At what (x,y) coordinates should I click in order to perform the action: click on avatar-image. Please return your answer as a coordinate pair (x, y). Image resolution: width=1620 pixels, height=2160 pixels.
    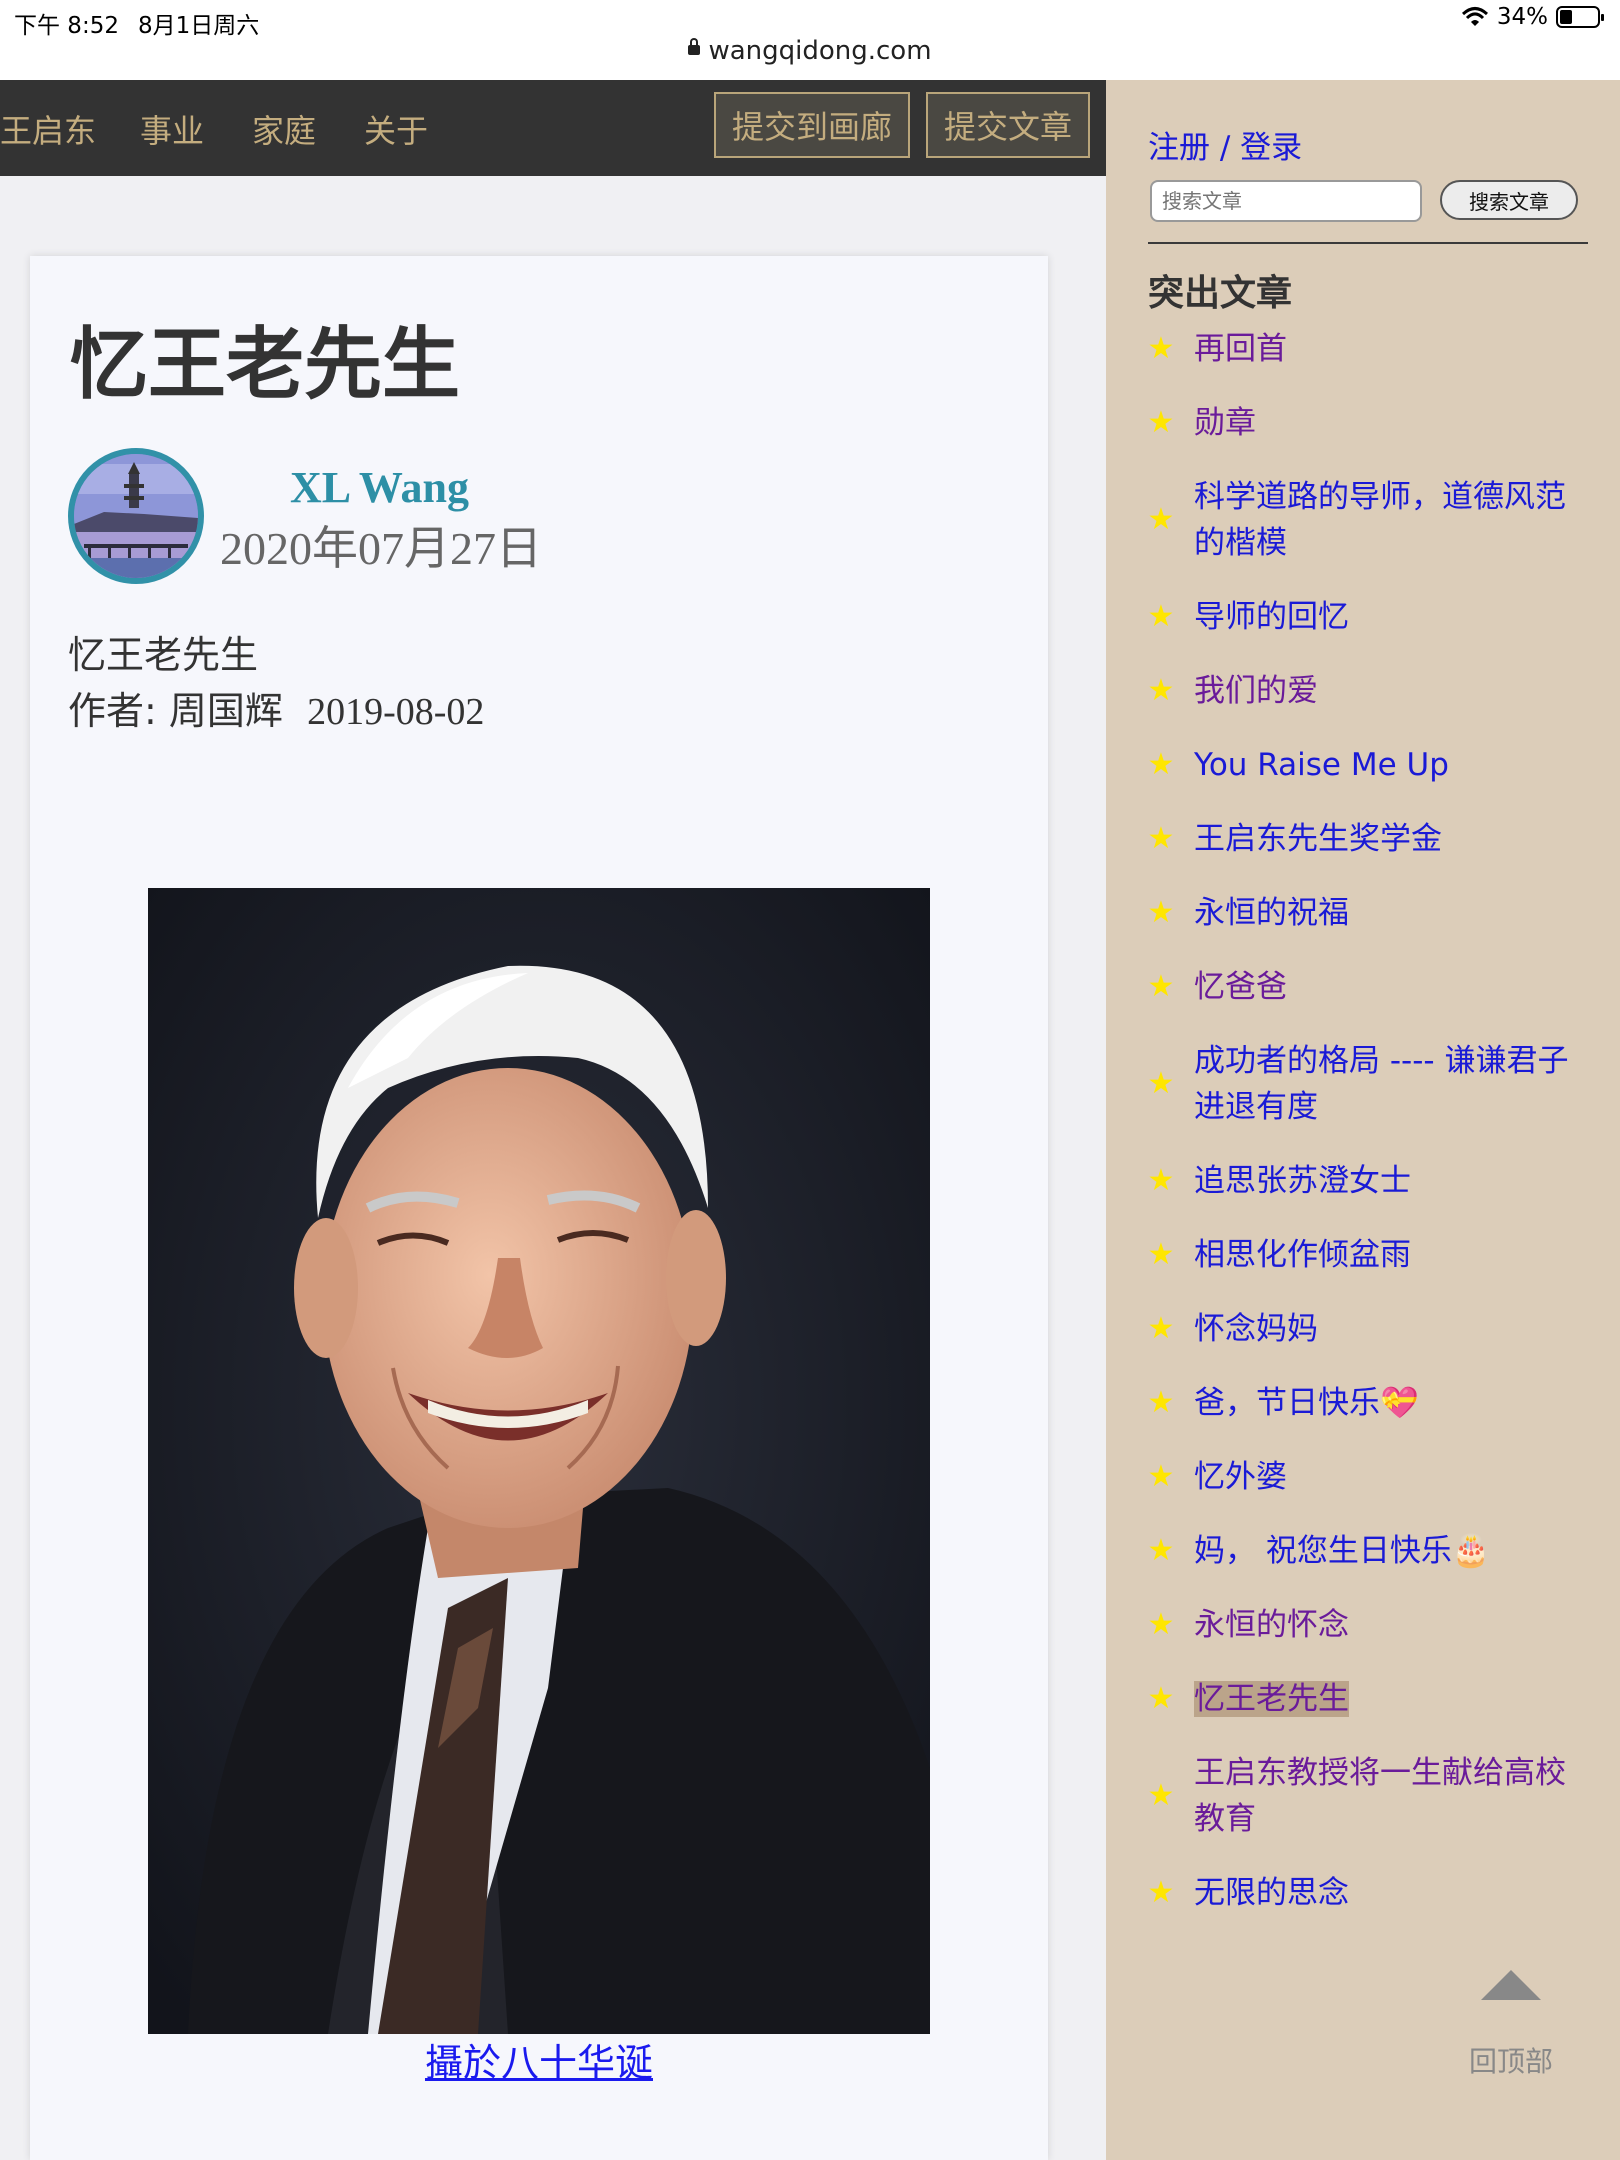
    Looking at the image, I should click on (136, 516).